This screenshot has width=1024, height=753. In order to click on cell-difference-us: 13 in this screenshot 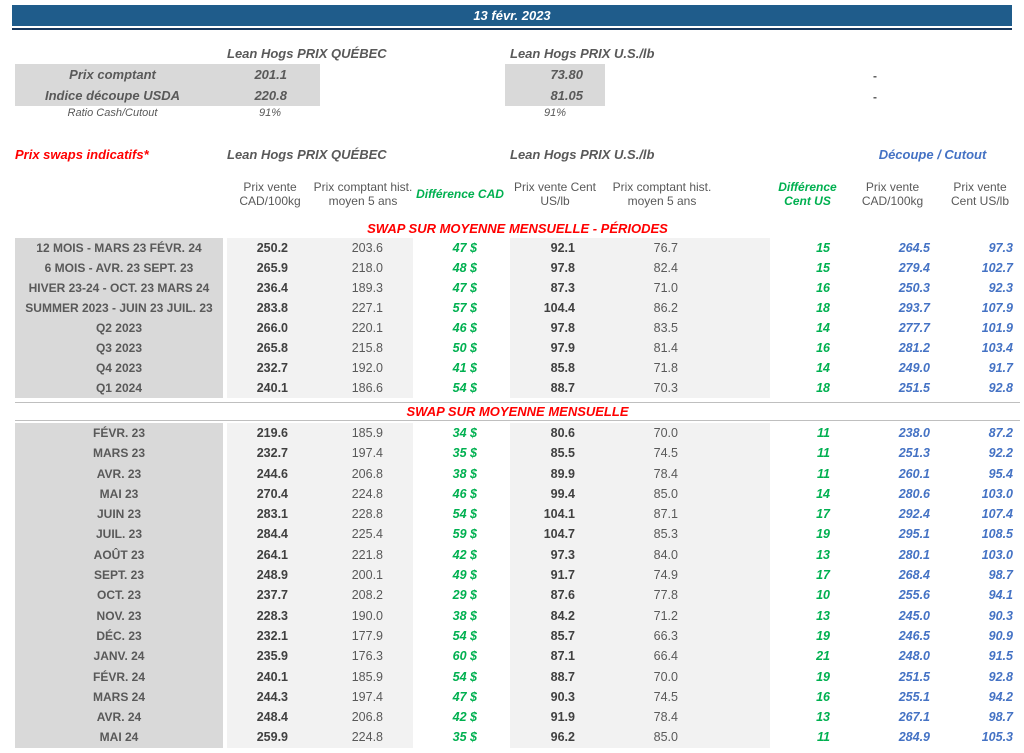, I will do `click(823, 554)`.